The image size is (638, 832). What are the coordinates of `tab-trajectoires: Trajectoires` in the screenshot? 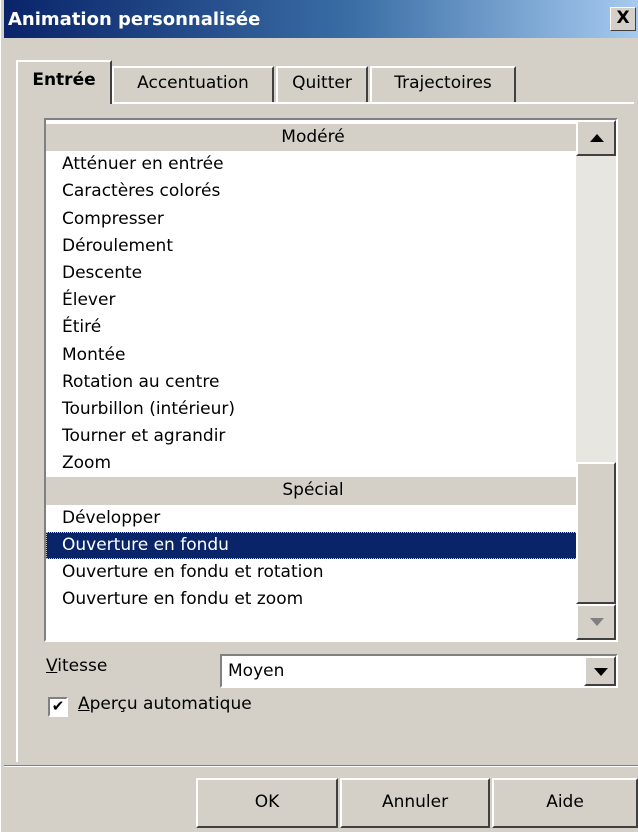 It's located at (443, 84).